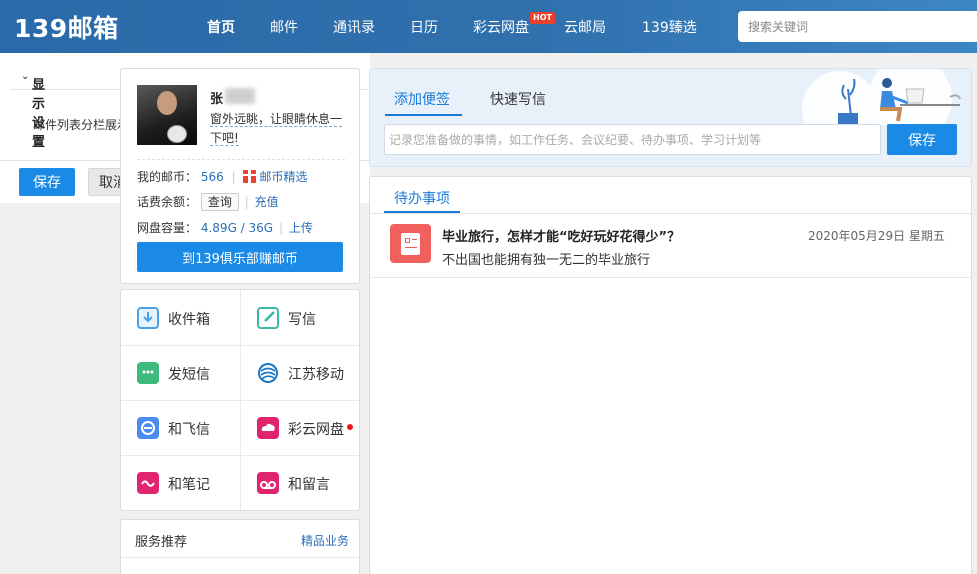 The height and width of the screenshot is (574, 977). Describe the element at coordinates (316, 430) in the screenshot. I see `app-label: 彩云网盘` at that location.